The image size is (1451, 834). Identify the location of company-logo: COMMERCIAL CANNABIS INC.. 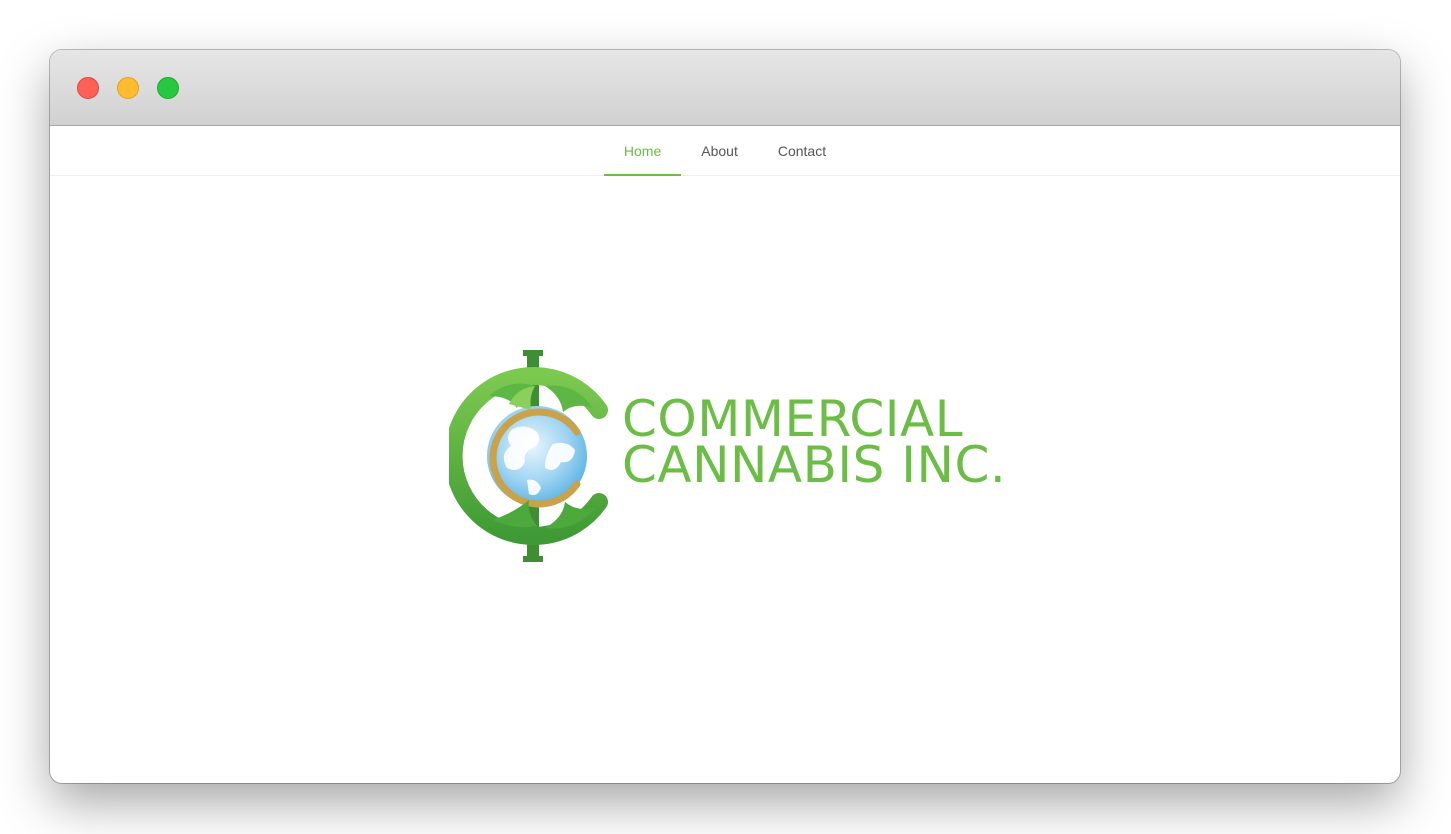
(729, 456).